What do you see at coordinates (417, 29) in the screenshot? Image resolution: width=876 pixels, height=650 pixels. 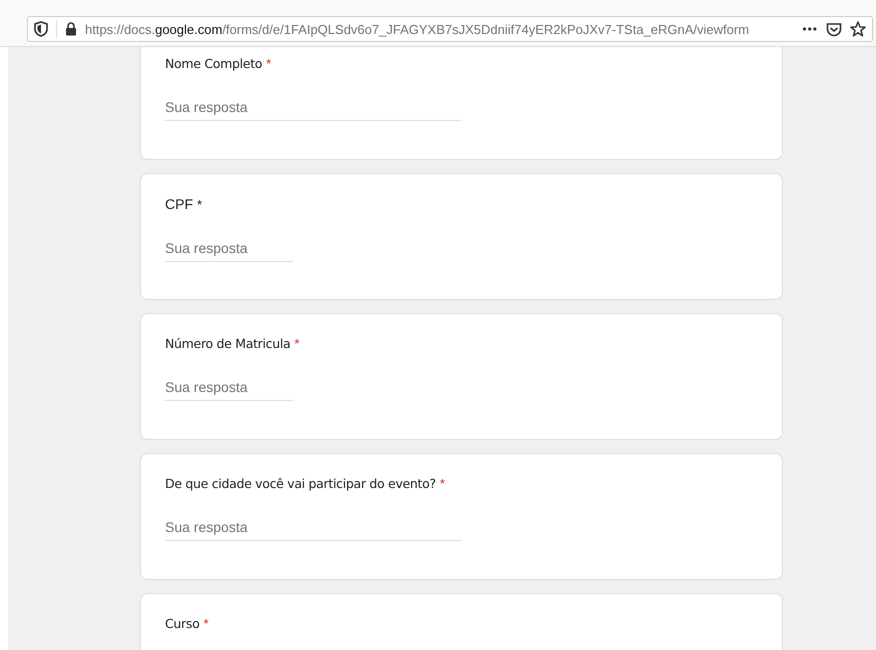 I see `url-text: https://docs.google.com/forms/d/e/1FAIpQLSdv6o7_JFAGYXB7sJX5Ddniif74yER2kPoJXv7-TSta_eRGnA/viewform` at bounding box center [417, 29].